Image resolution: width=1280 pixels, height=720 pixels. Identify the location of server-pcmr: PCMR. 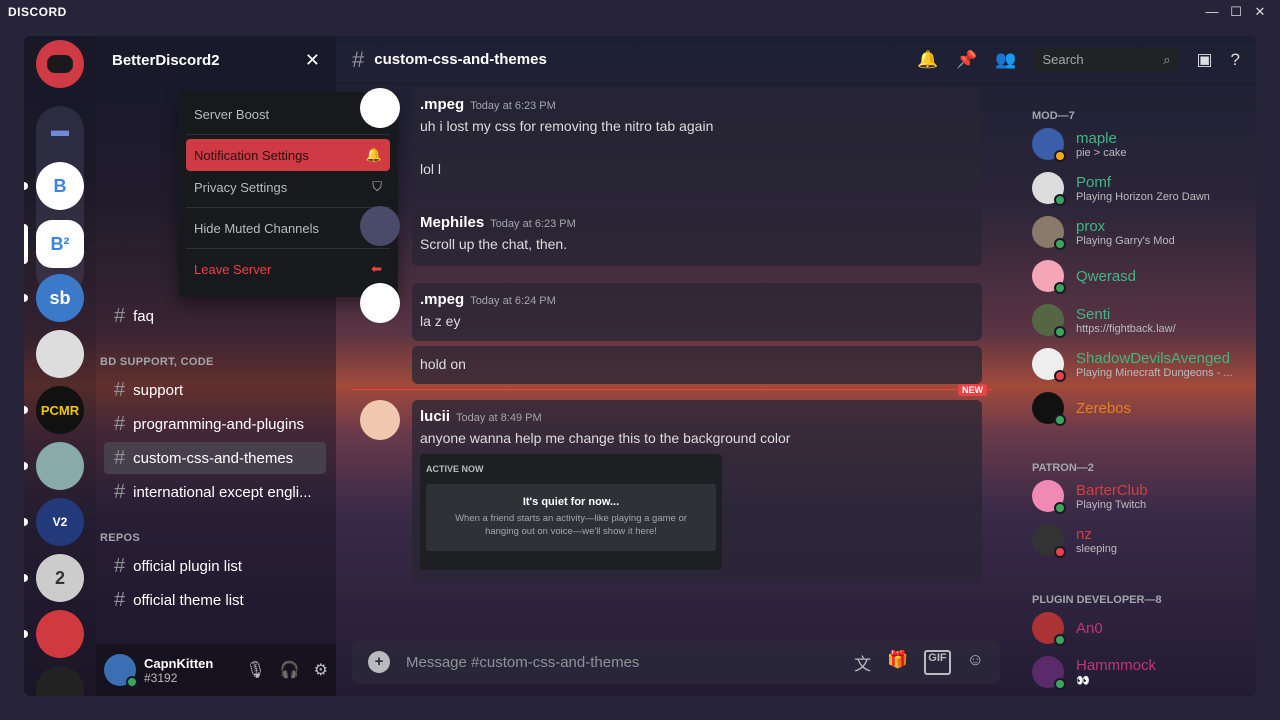
(60, 410).